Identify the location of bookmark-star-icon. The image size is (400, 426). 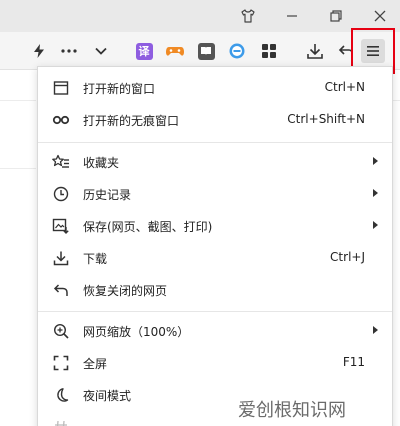
(61, 162).